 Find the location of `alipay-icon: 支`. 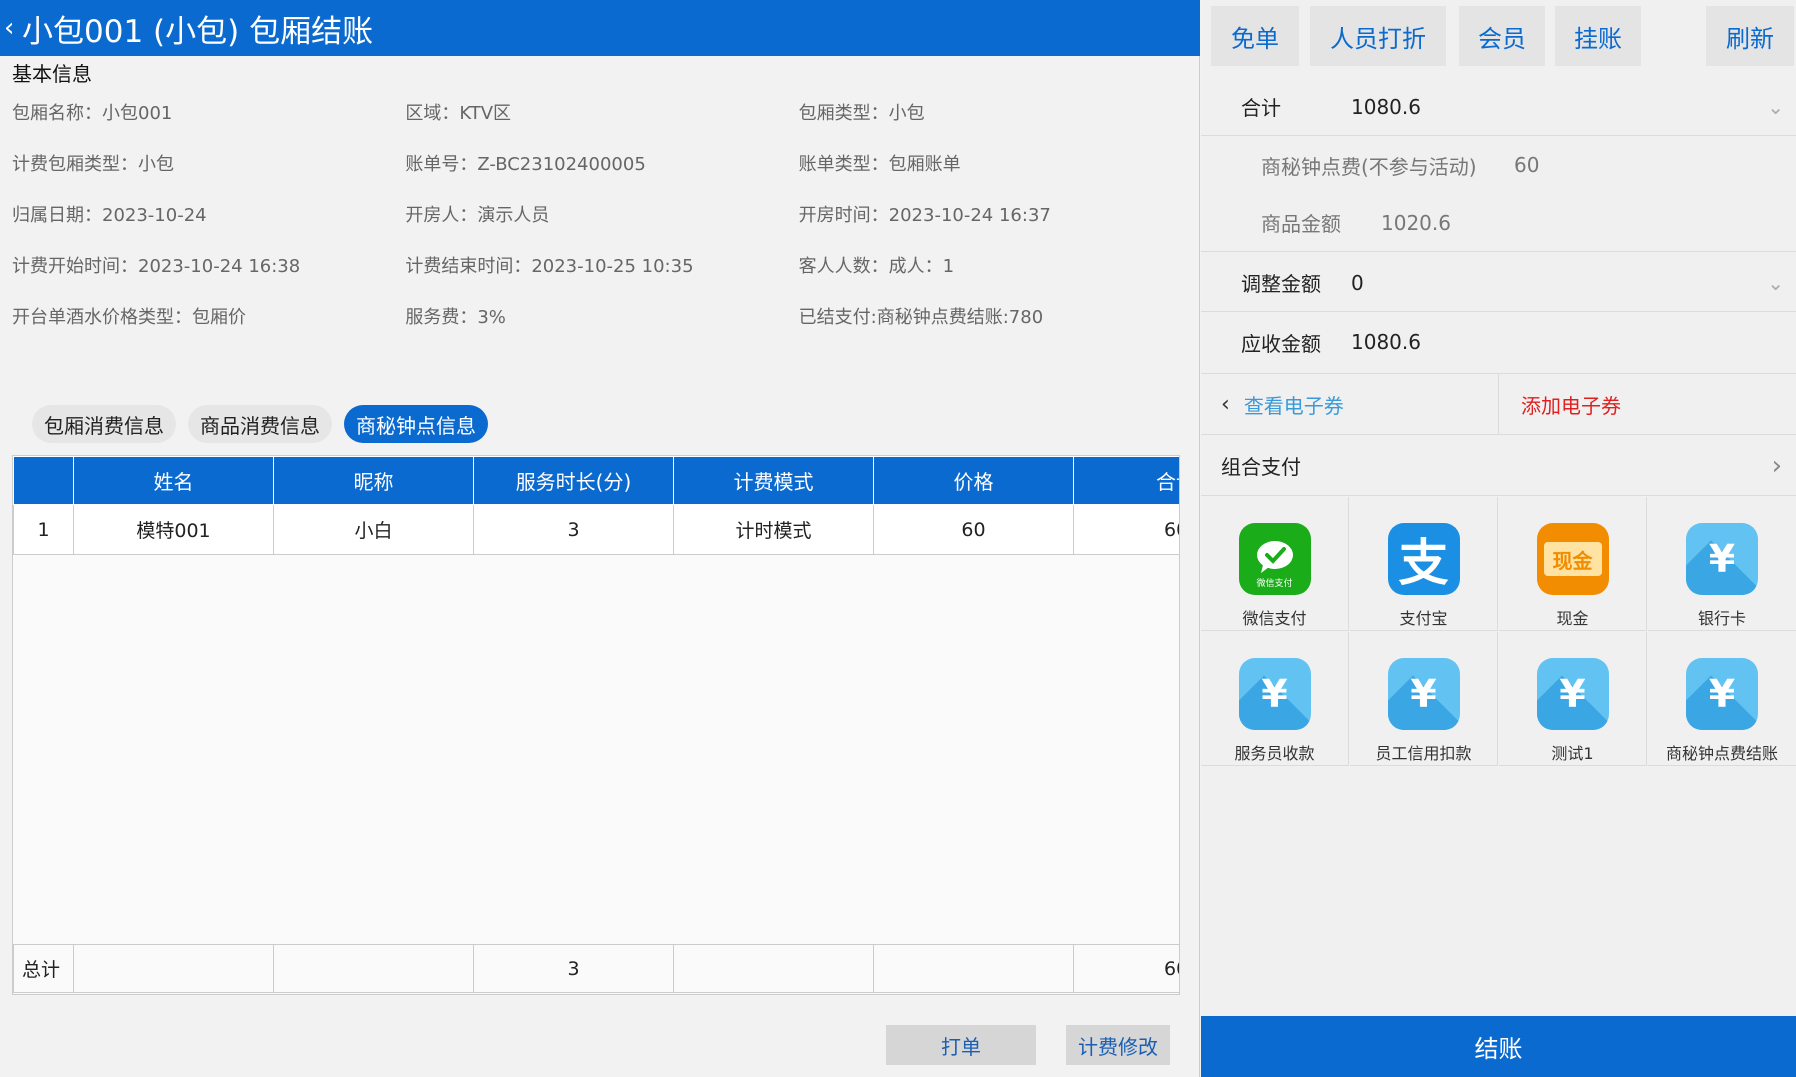

alipay-icon: 支 is located at coordinates (1423, 559).